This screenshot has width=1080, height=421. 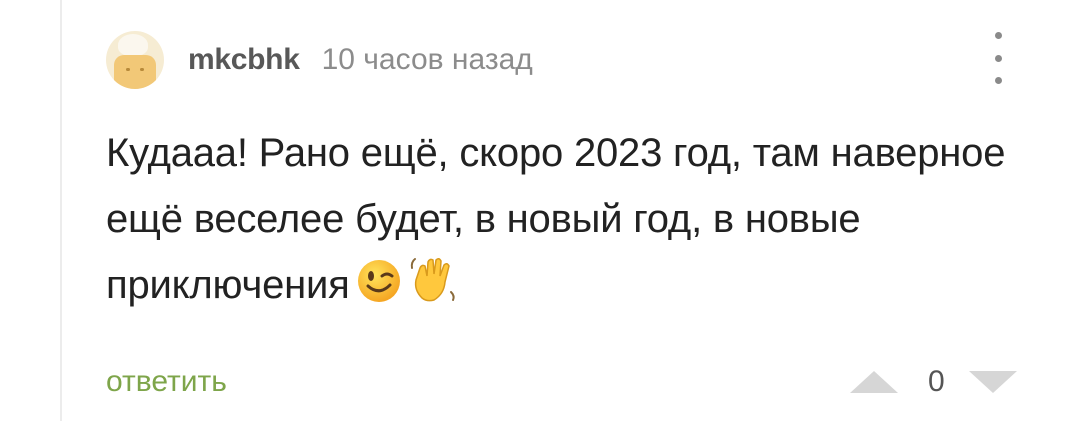 What do you see at coordinates (319, 60) in the screenshot?
I see `comment-header: mkcbhk 10 часов назад` at bounding box center [319, 60].